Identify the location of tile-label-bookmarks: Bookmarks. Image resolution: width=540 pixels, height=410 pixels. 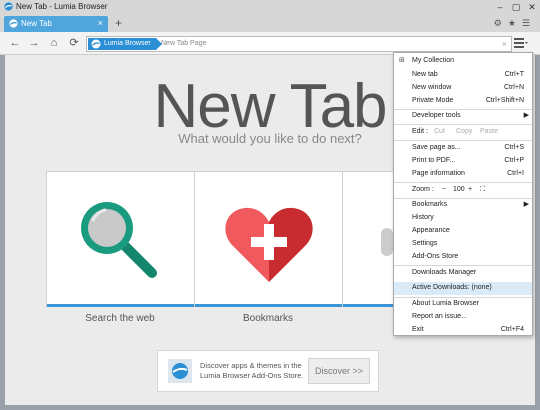
(267, 318).